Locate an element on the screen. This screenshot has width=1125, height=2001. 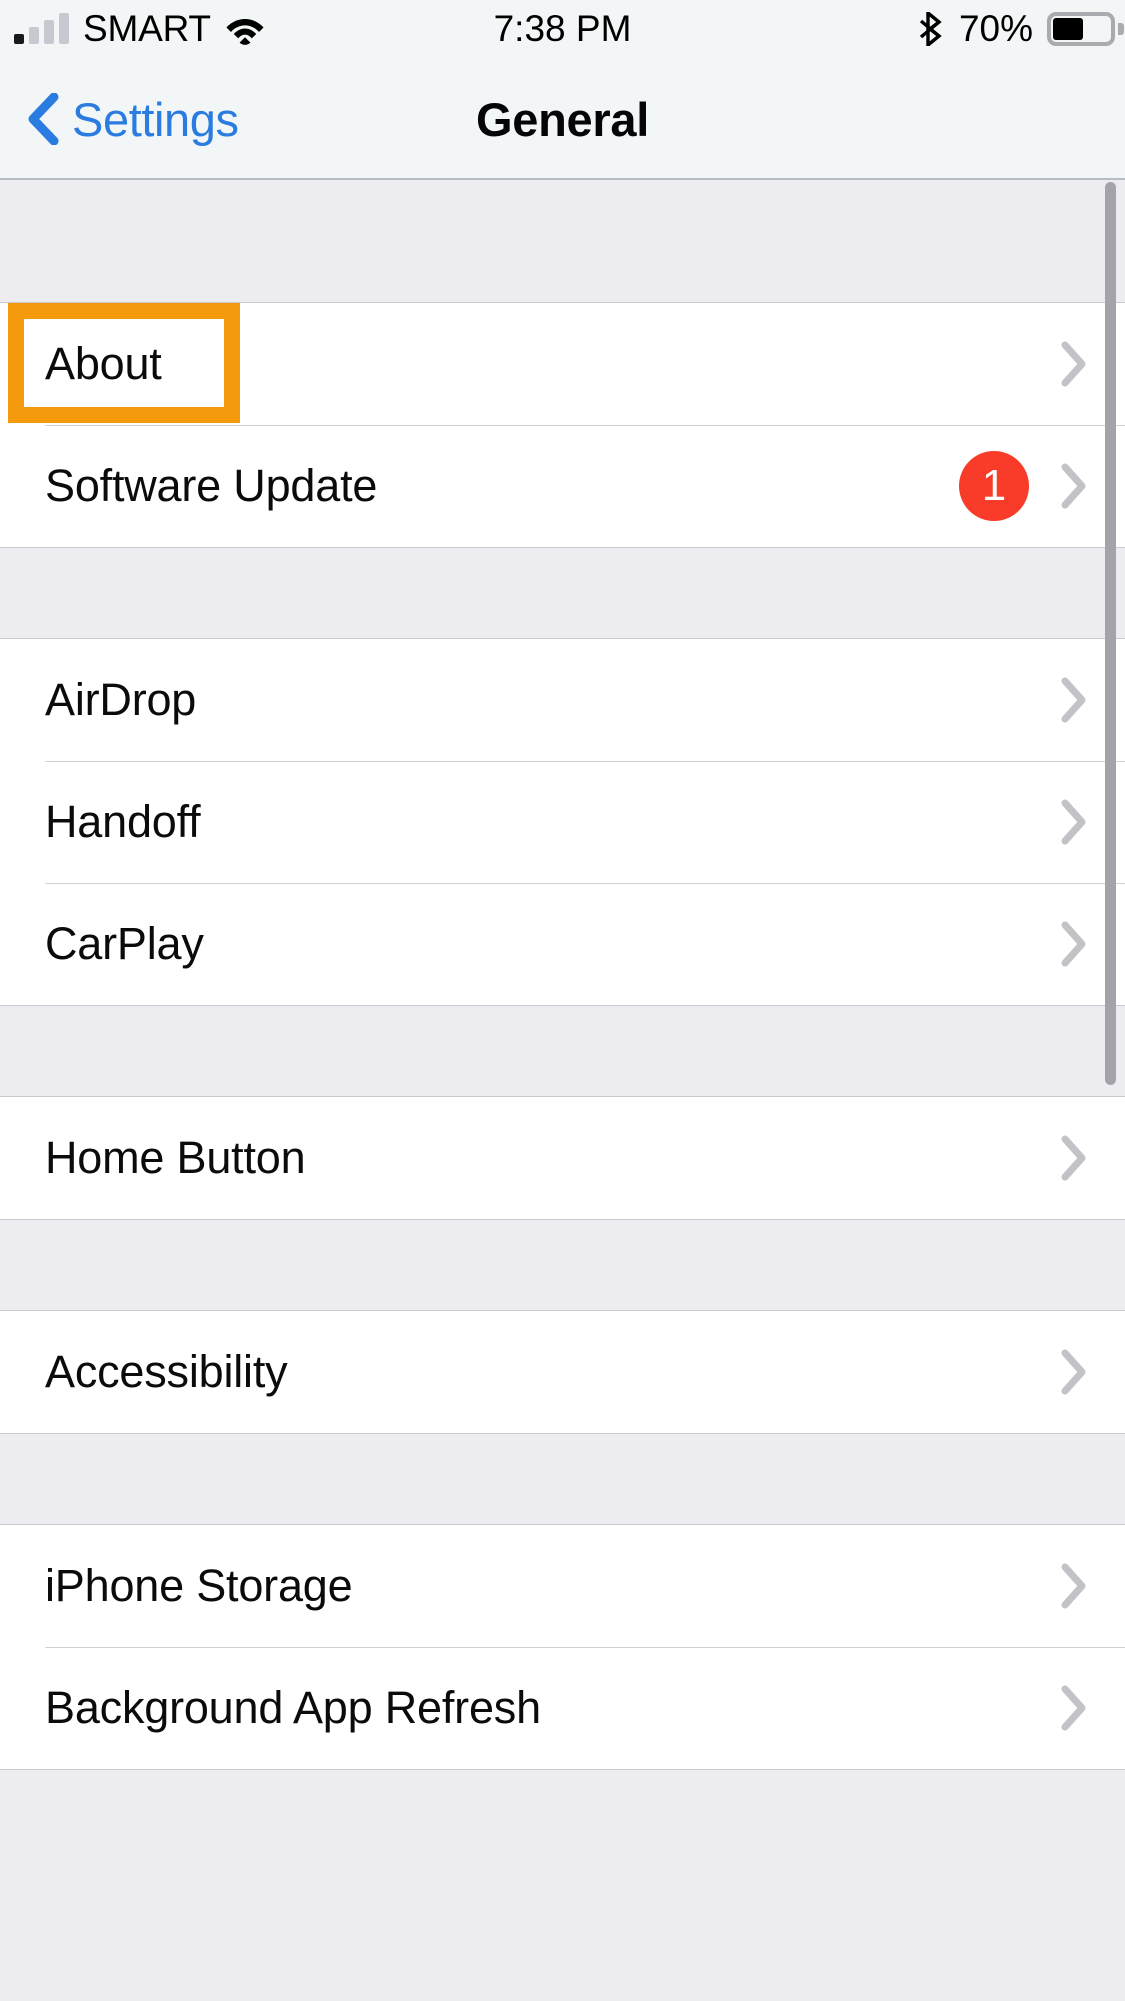
list-item: AirDrop is located at coordinates (562, 700).